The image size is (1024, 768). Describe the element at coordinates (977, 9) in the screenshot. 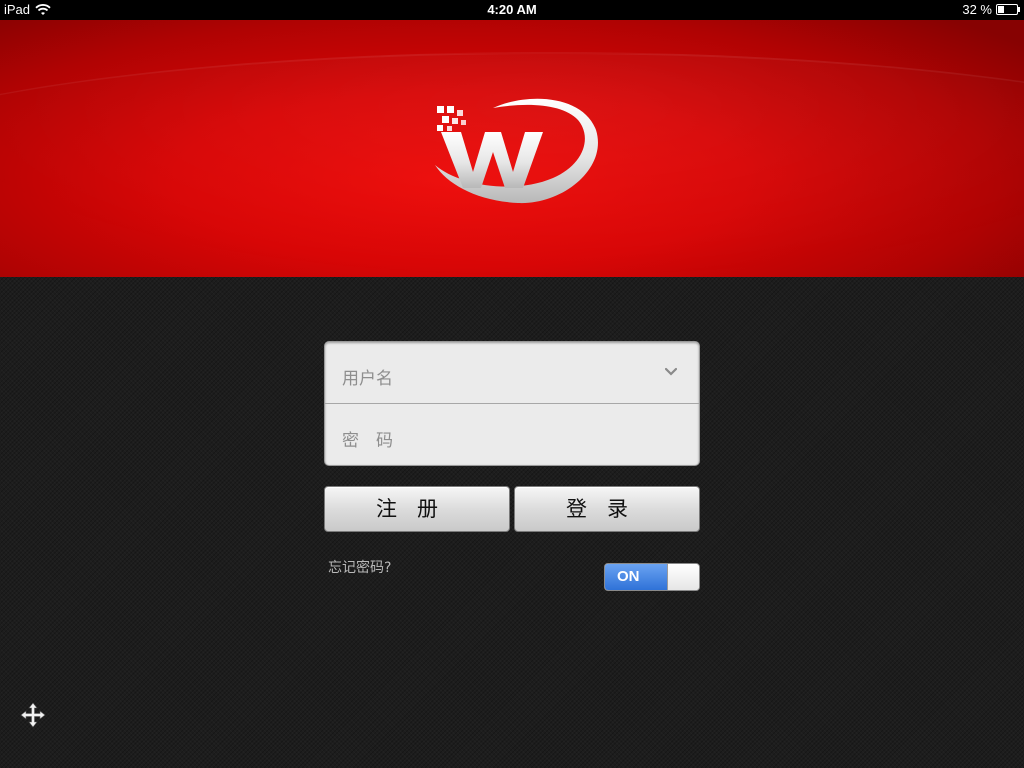

I see `battery-percent: 32 %` at that location.